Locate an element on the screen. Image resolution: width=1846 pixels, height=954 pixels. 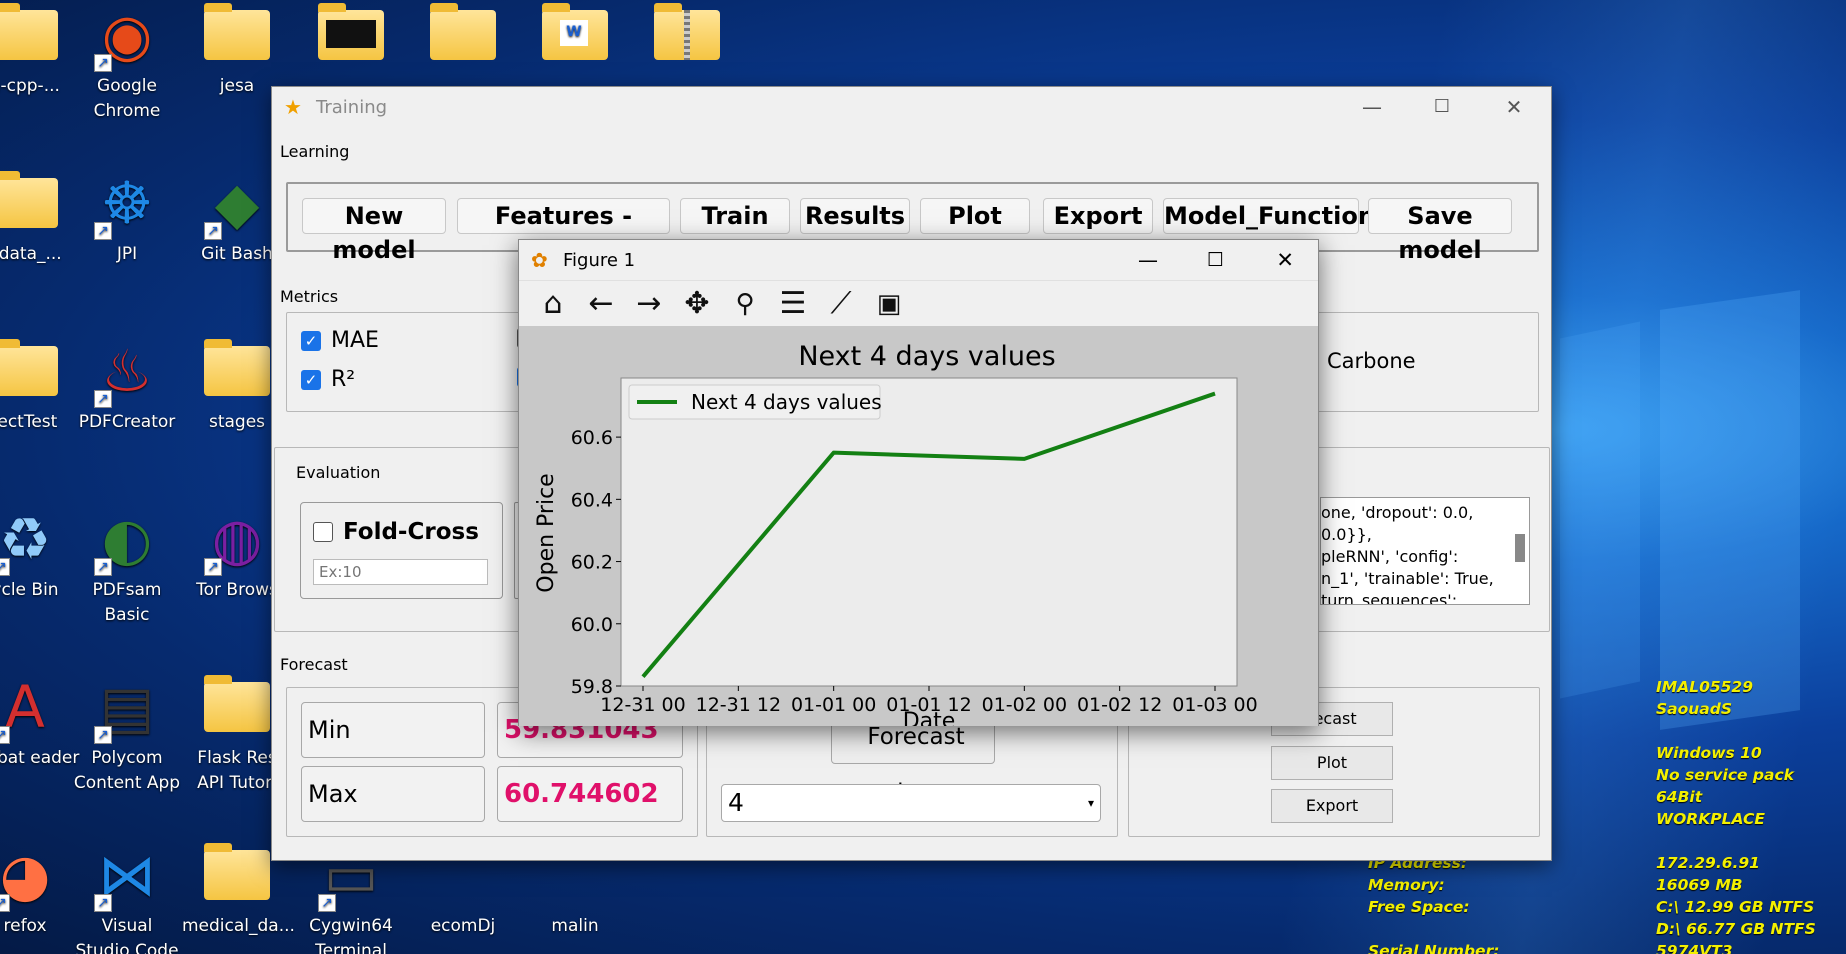
sysinfo-value: IMAL05529 is located at coordinates (1704, 687).